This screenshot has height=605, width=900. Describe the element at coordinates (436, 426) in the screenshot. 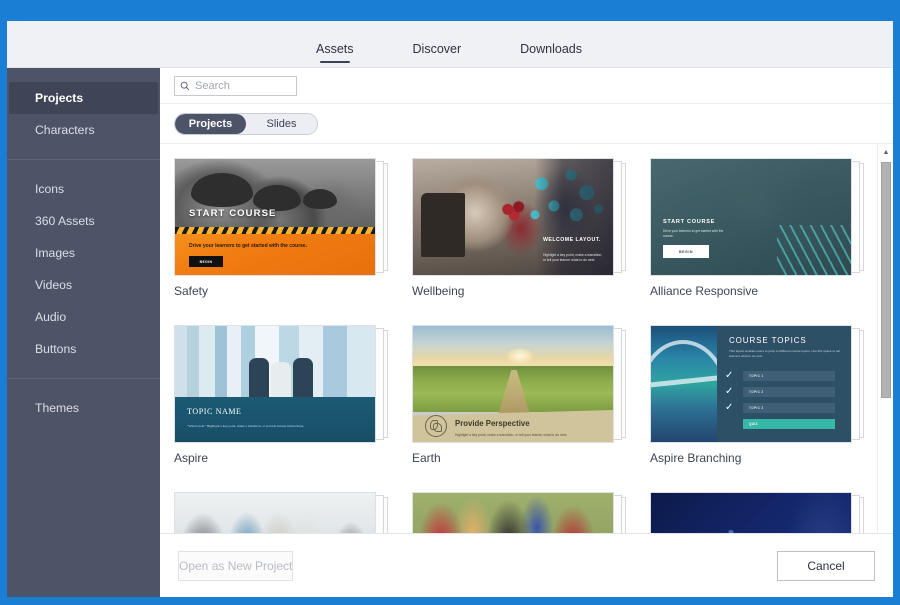

I see `globe-icon` at that location.